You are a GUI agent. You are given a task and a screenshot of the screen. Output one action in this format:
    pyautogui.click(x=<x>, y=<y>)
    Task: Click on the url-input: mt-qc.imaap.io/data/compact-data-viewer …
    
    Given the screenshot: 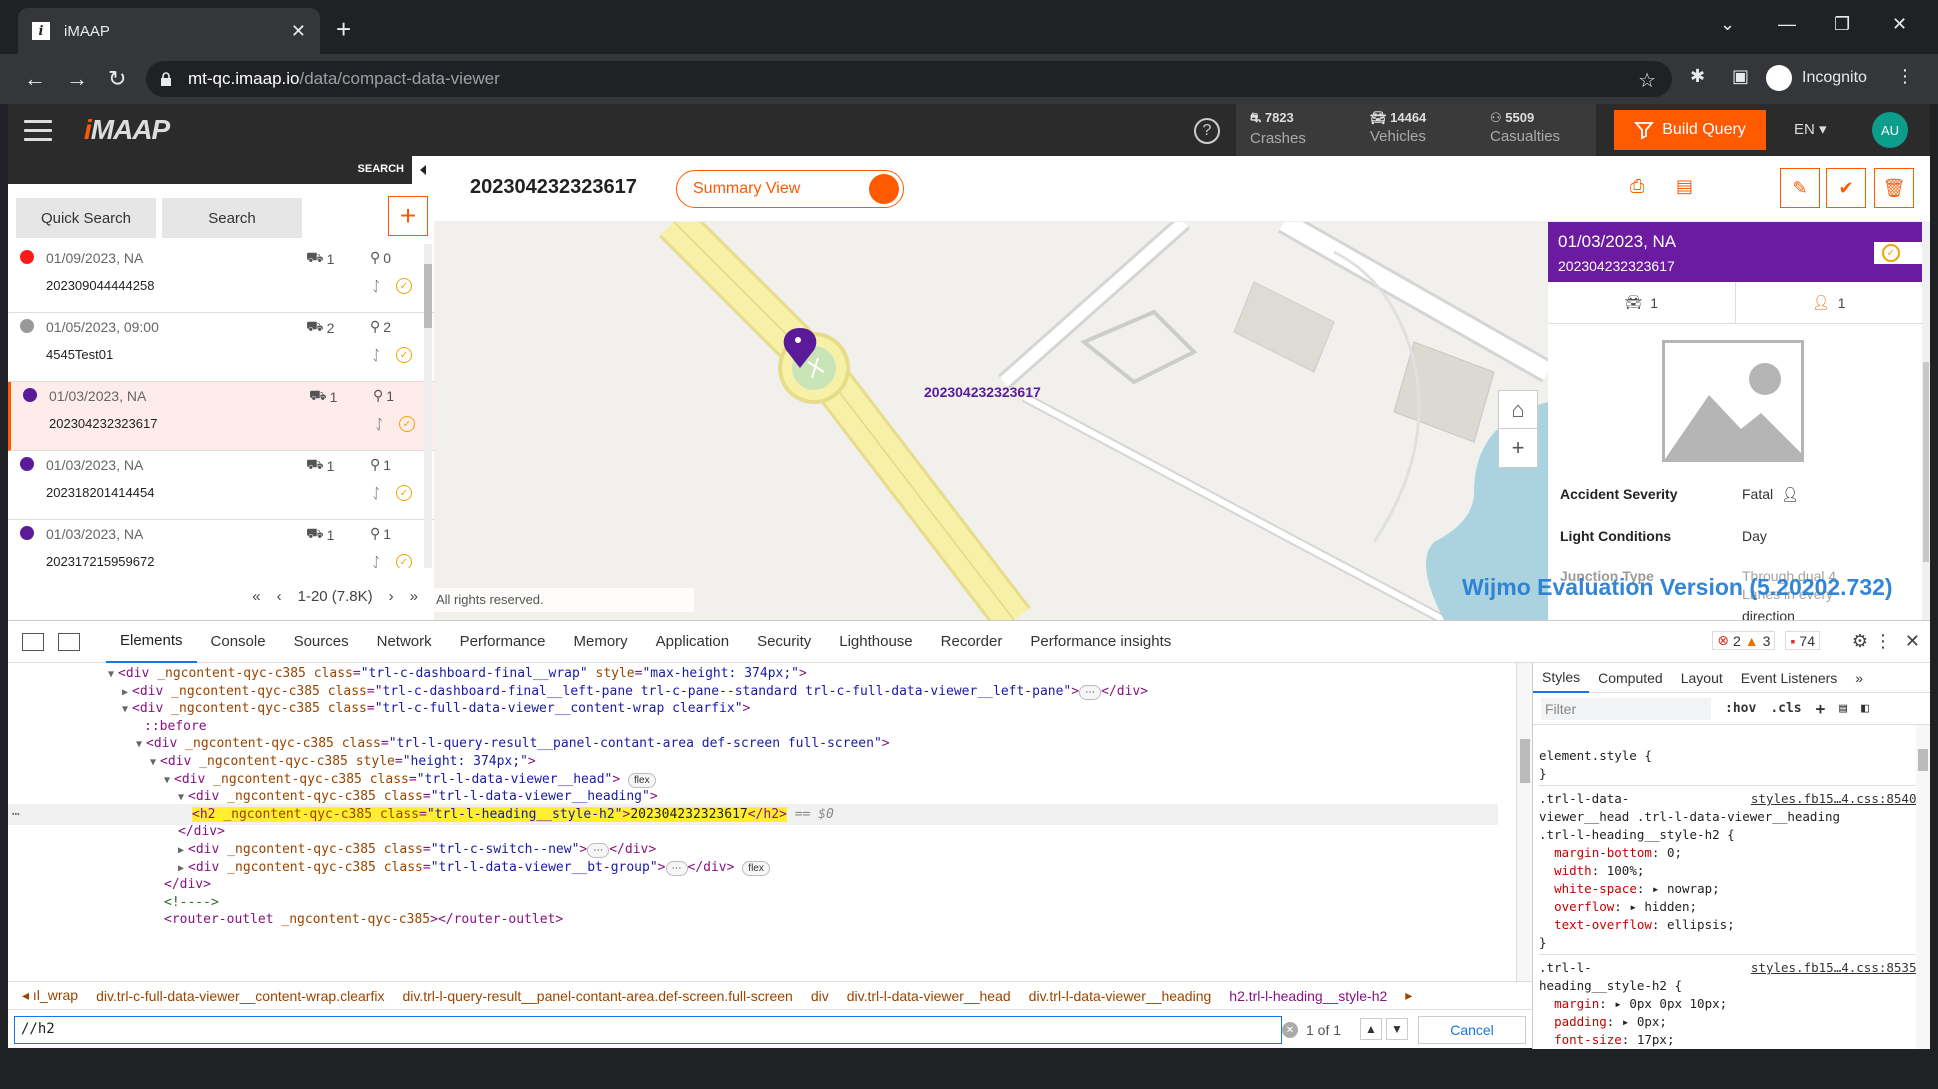 What is the action you would take?
    pyautogui.click(x=909, y=79)
    